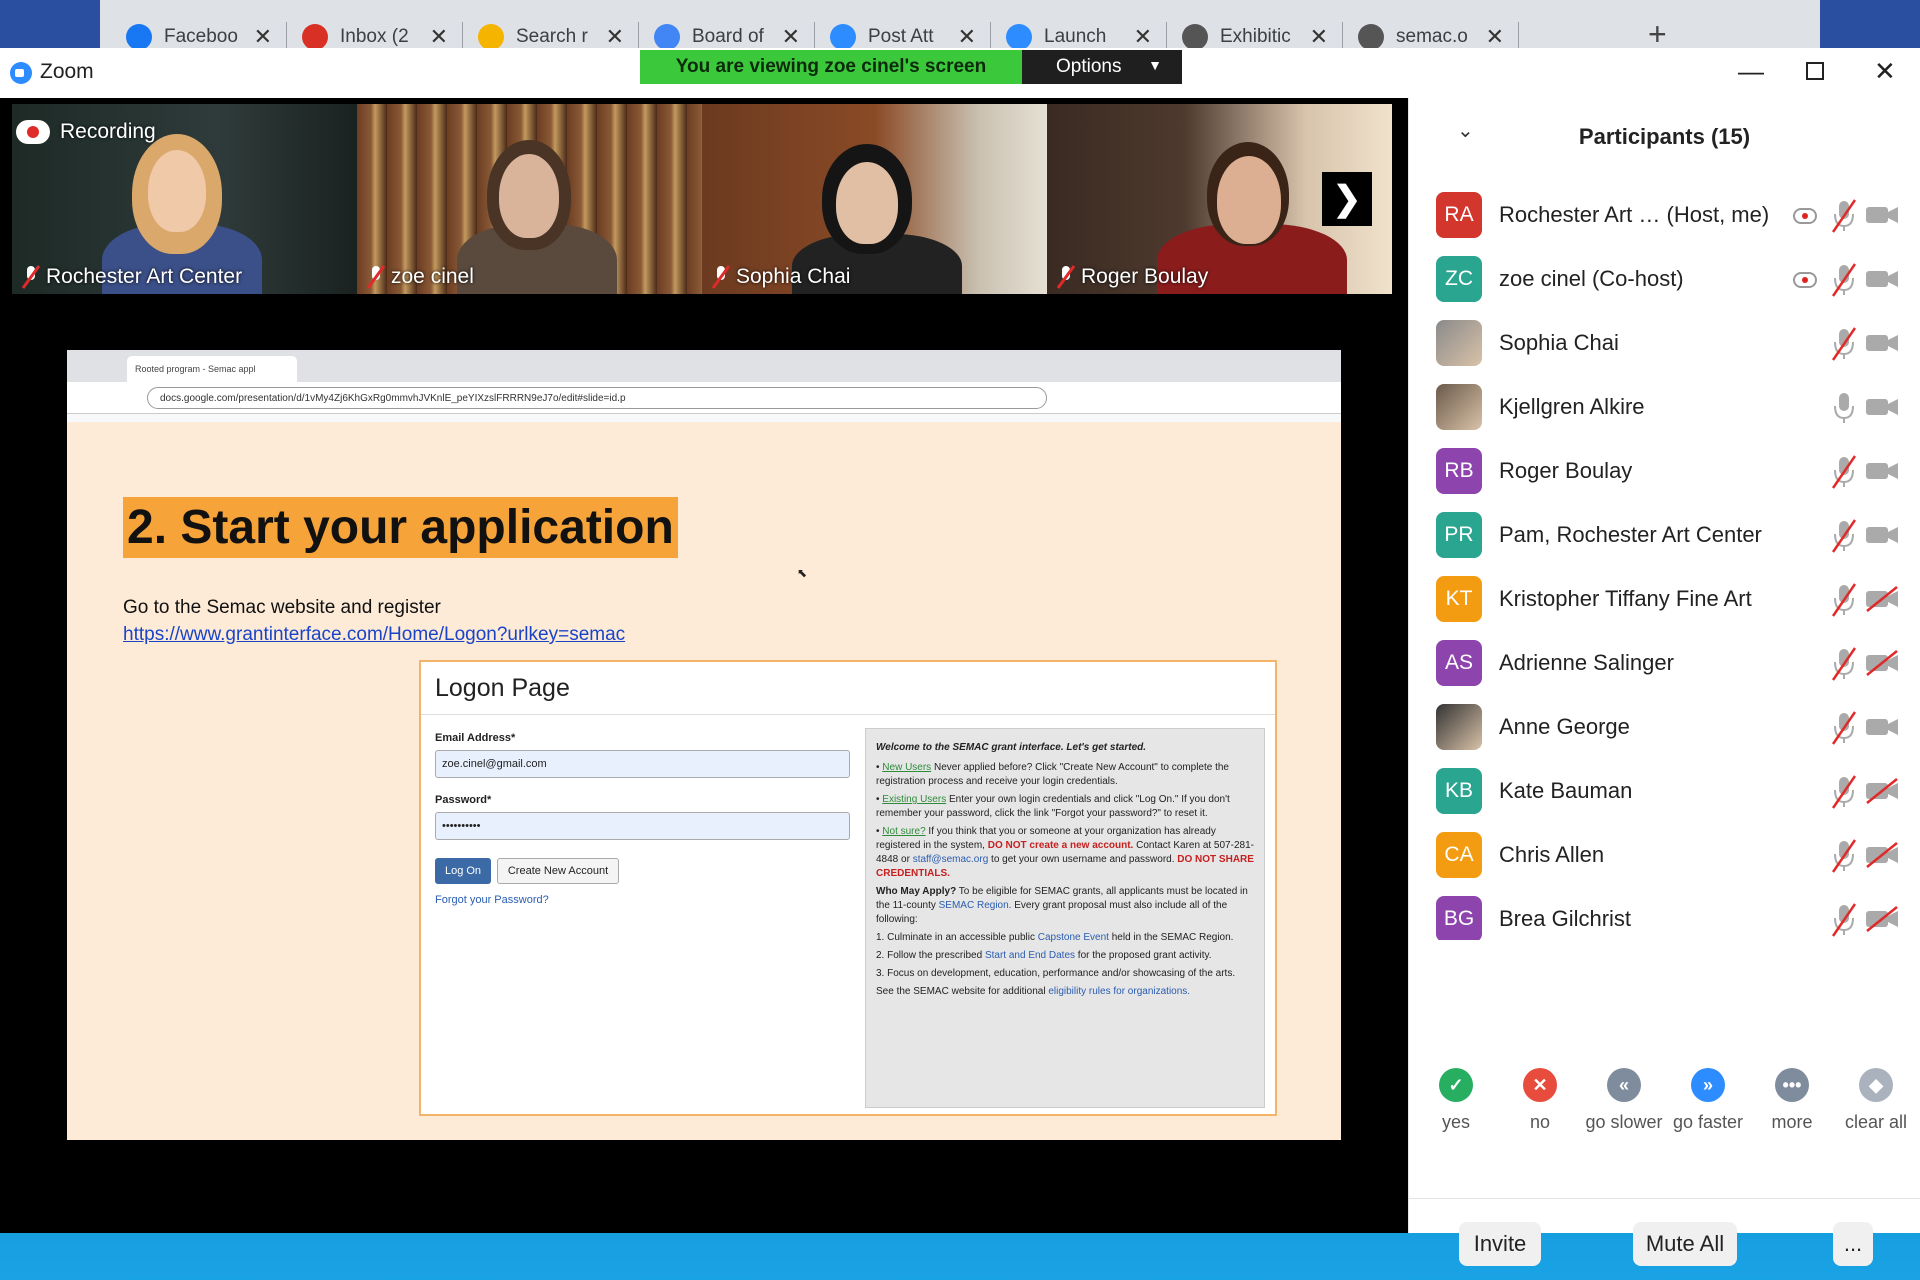  What do you see at coordinates (728, 36) in the screenshot?
I see `browser-tab-label: Board of` at bounding box center [728, 36].